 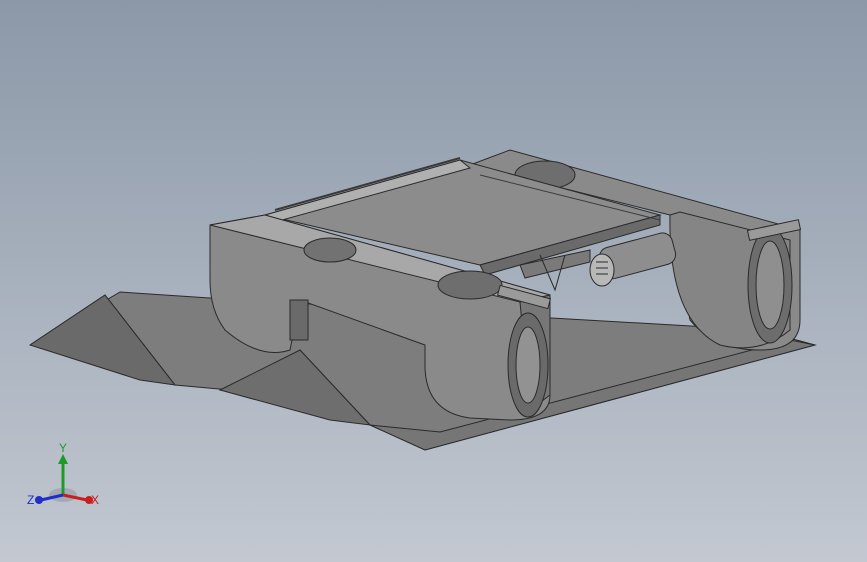 What do you see at coordinates (95, 500) in the screenshot?
I see `x-axis-label: X` at bounding box center [95, 500].